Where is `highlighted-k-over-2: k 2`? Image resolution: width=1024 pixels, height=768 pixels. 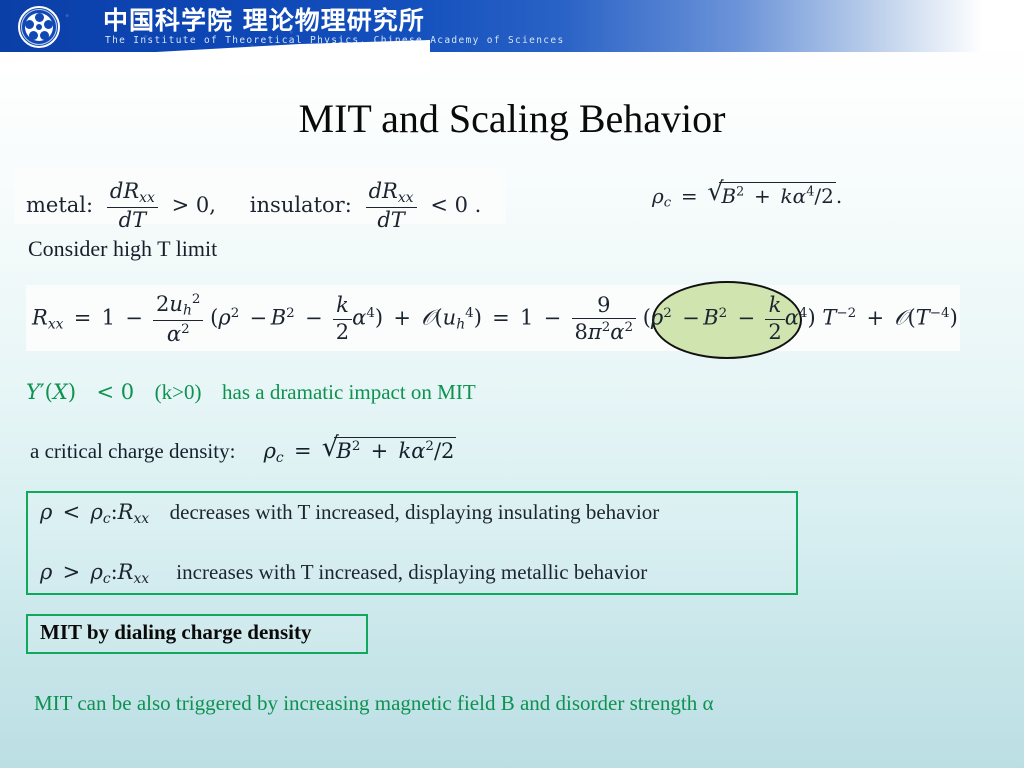 highlighted-k-over-2: k 2 is located at coordinates (775, 318).